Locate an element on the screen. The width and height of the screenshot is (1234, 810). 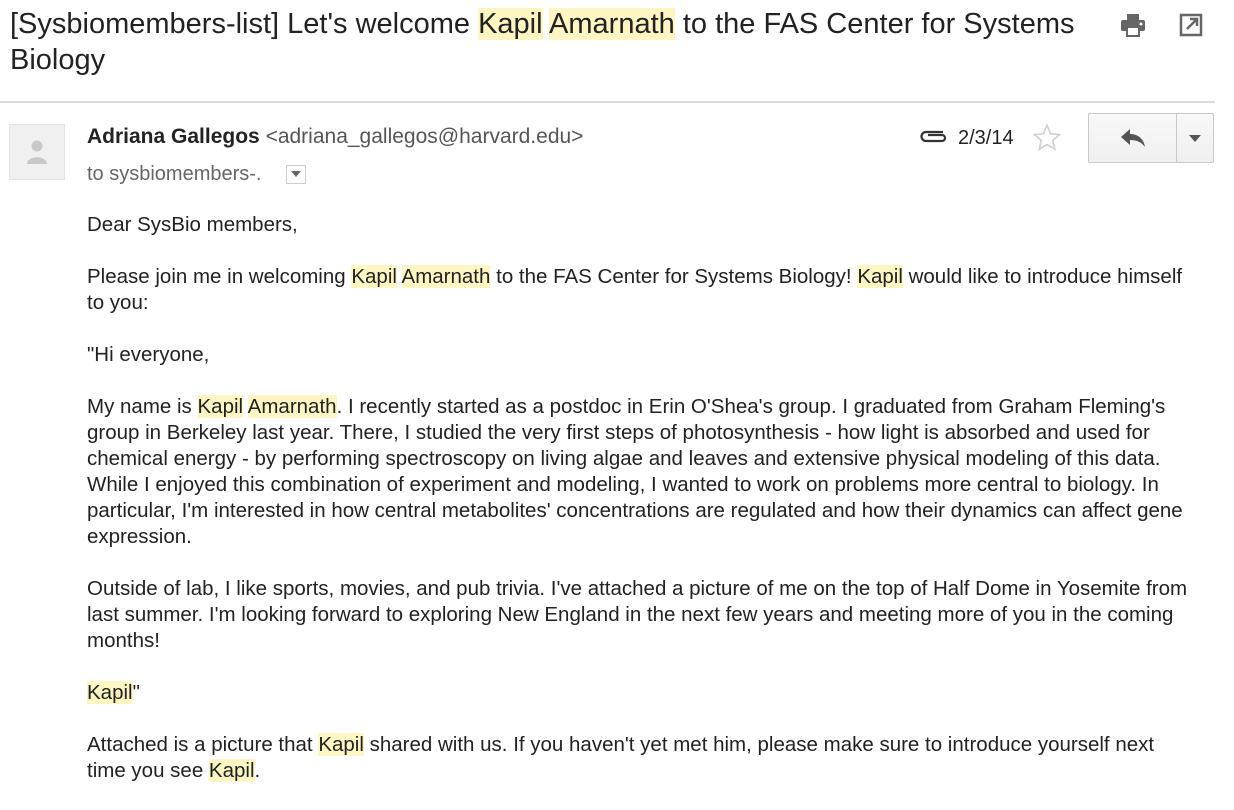
body-text: to the FAS Center for Systems Biology! is located at coordinates (674, 276).